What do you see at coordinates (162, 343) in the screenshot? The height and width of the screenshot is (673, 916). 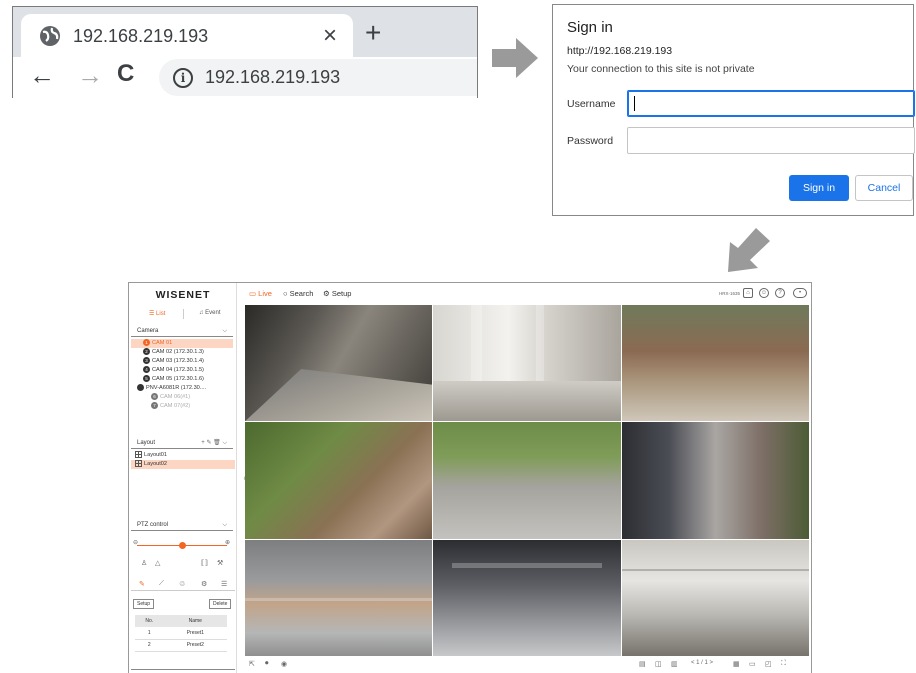 I see `camera-label: CAM 01` at bounding box center [162, 343].